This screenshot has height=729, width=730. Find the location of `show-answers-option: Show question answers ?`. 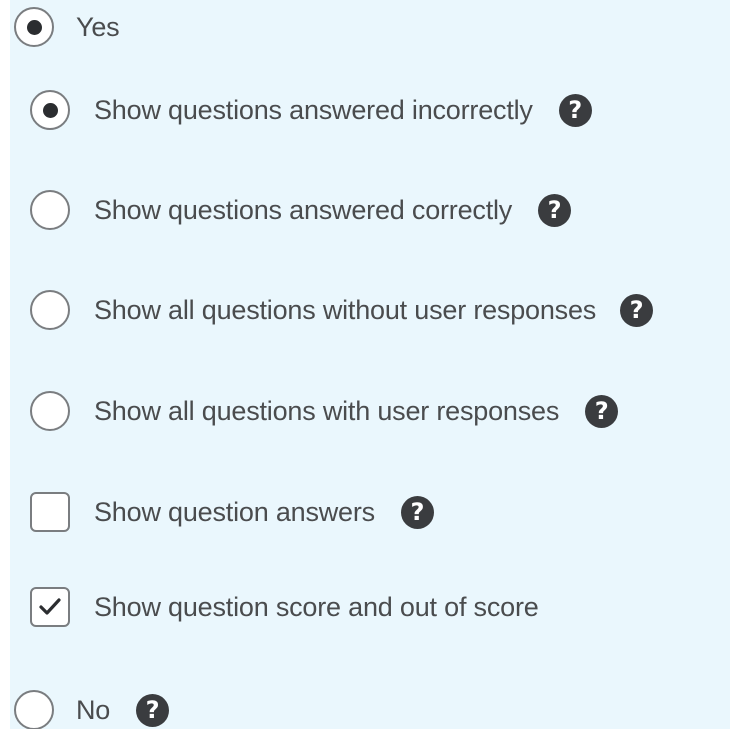

show-answers-option: Show question answers ? is located at coordinates (232, 512).